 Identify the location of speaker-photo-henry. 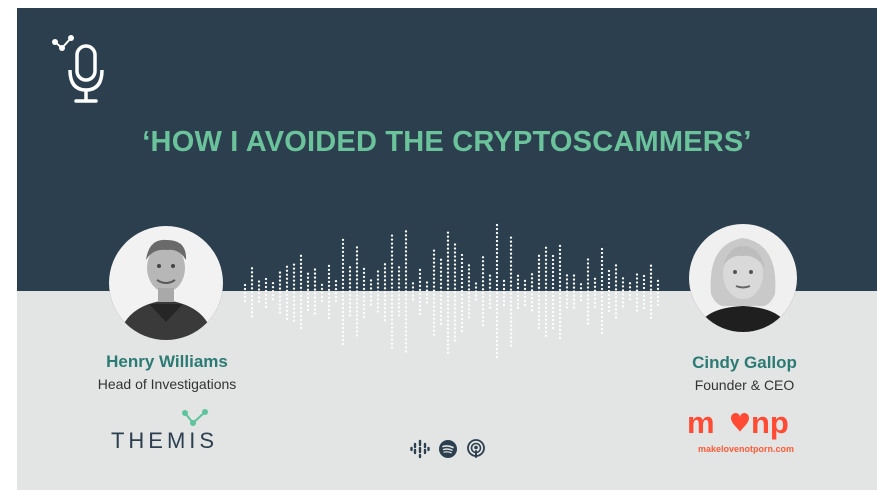
(166, 283).